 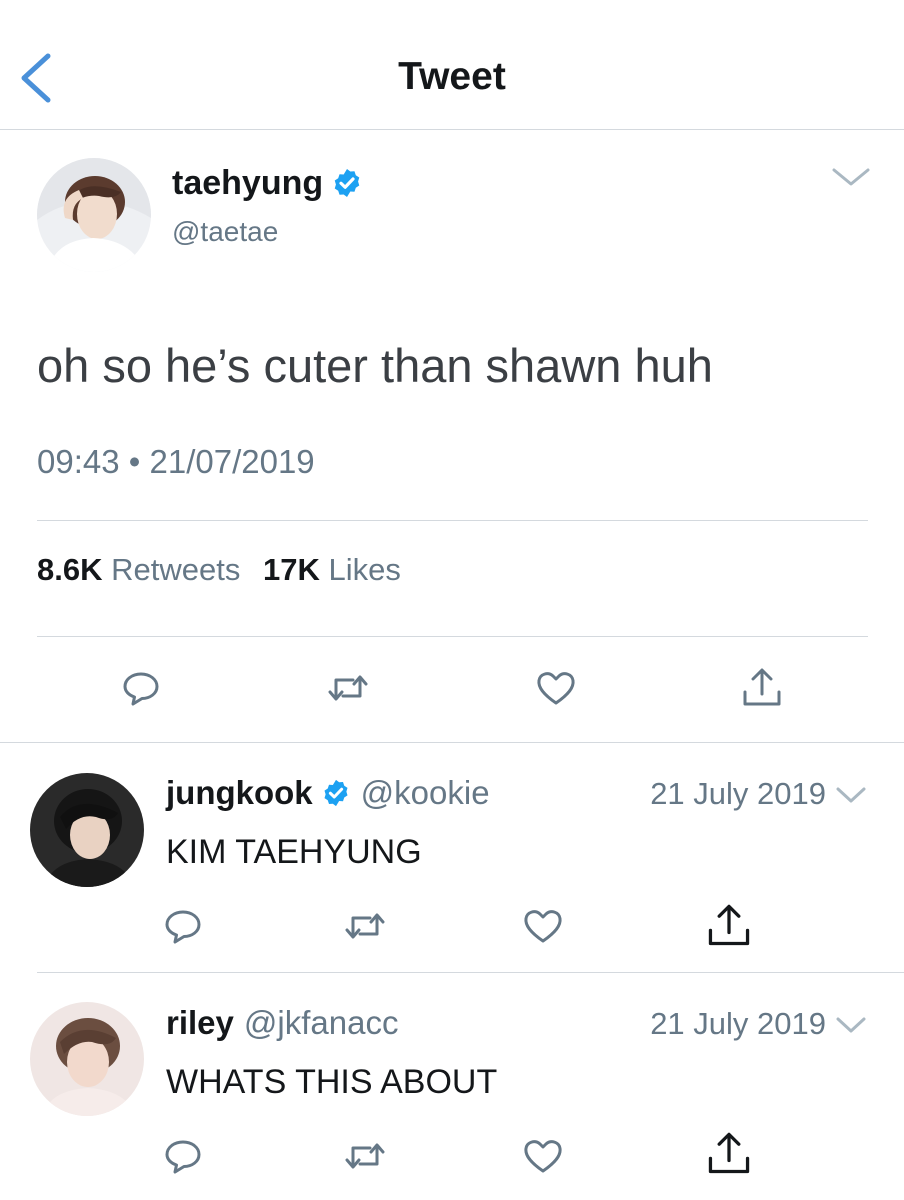 I want to click on header-divider, so click(x=452, y=129).